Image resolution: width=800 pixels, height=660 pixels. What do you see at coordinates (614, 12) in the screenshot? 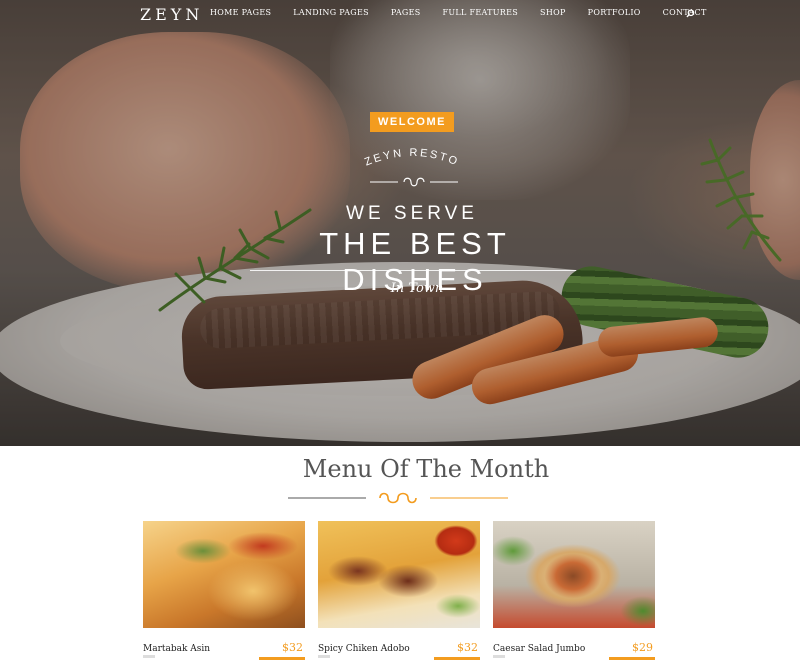
I see `nav-item-portfolio: PORTFOLIO` at bounding box center [614, 12].